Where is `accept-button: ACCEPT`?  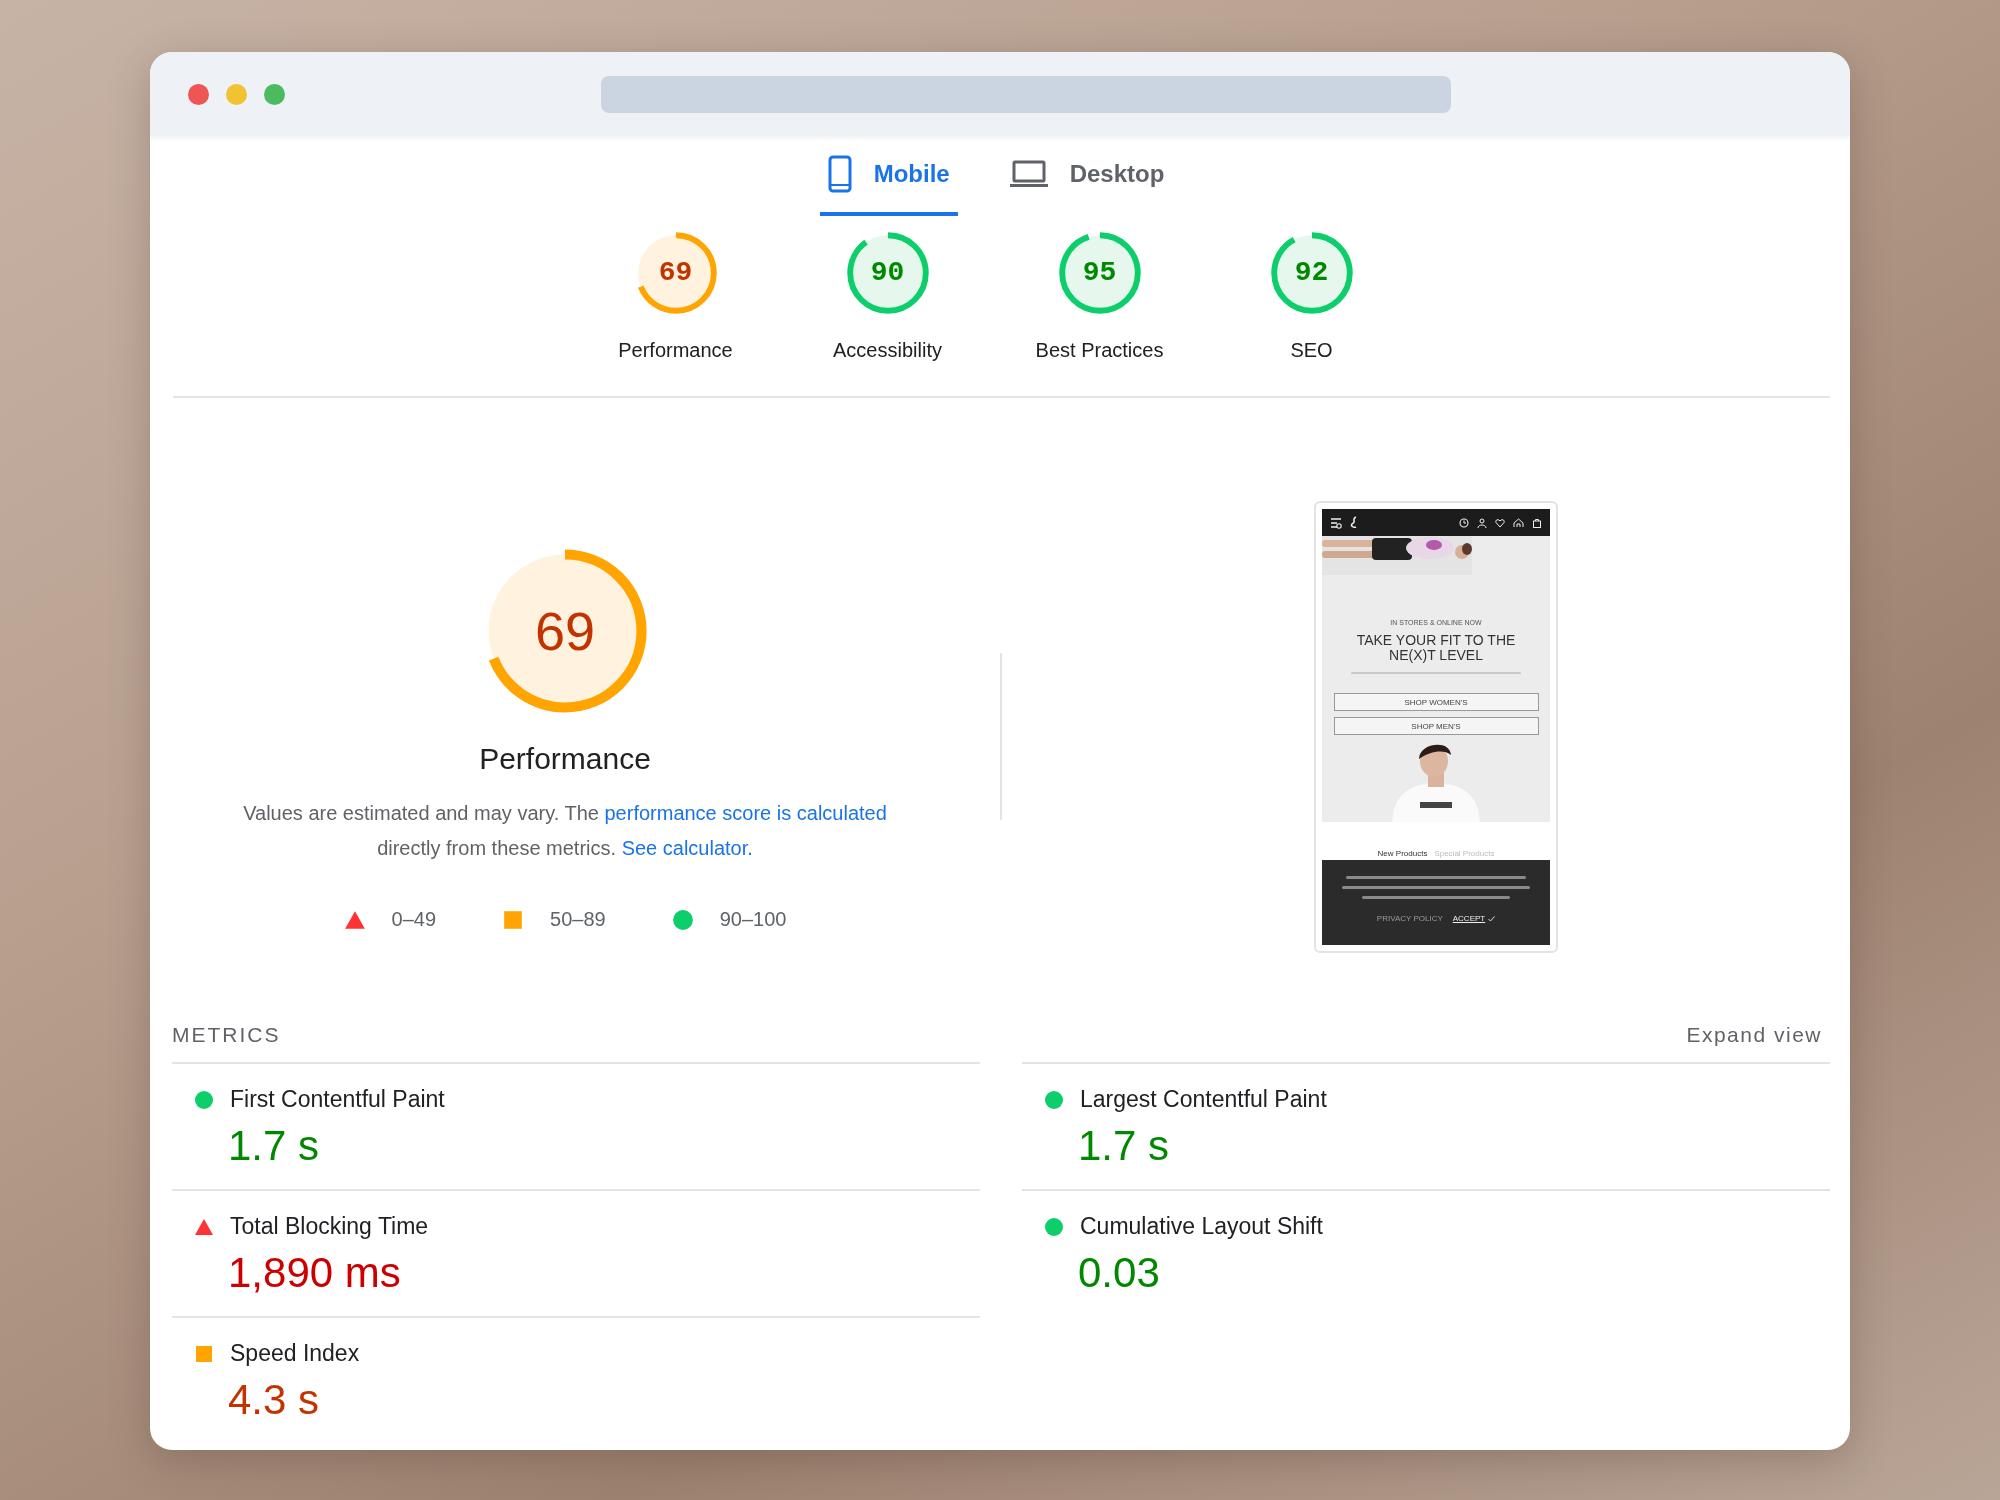
accept-button: ACCEPT is located at coordinates (1474, 918).